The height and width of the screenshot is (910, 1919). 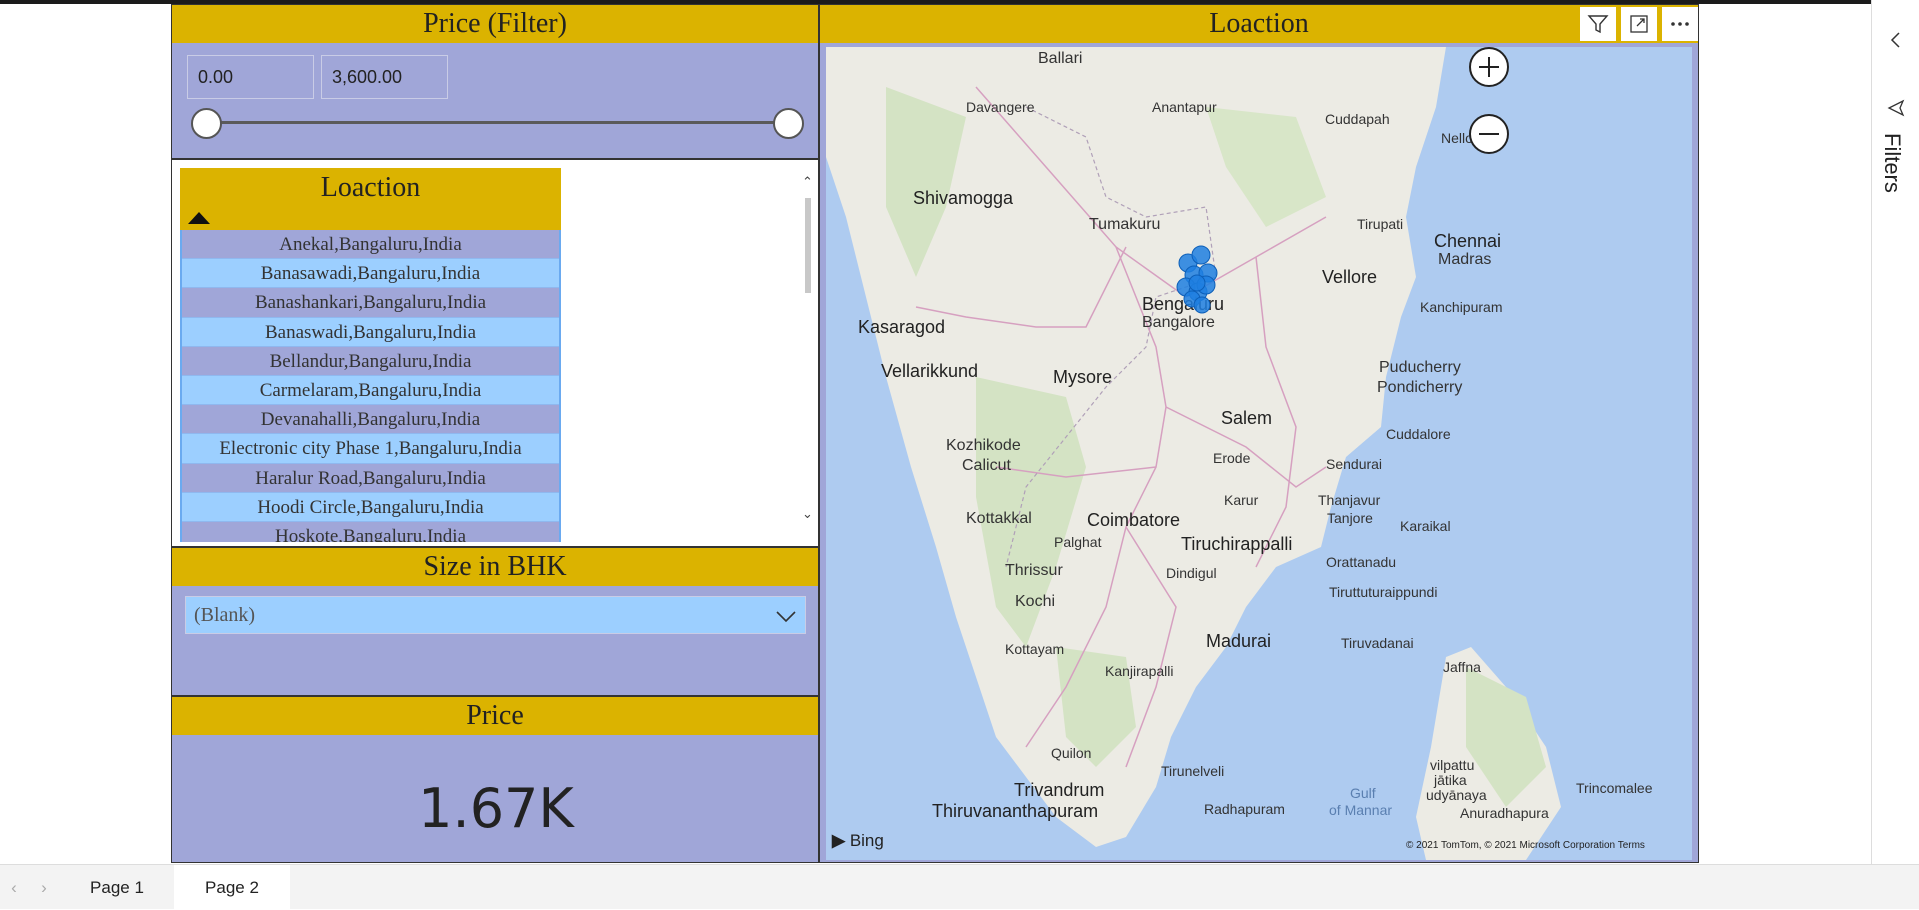 What do you see at coordinates (370, 390) in the screenshot?
I see `location-list-item: Carmelaram,Bangaluru,India` at bounding box center [370, 390].